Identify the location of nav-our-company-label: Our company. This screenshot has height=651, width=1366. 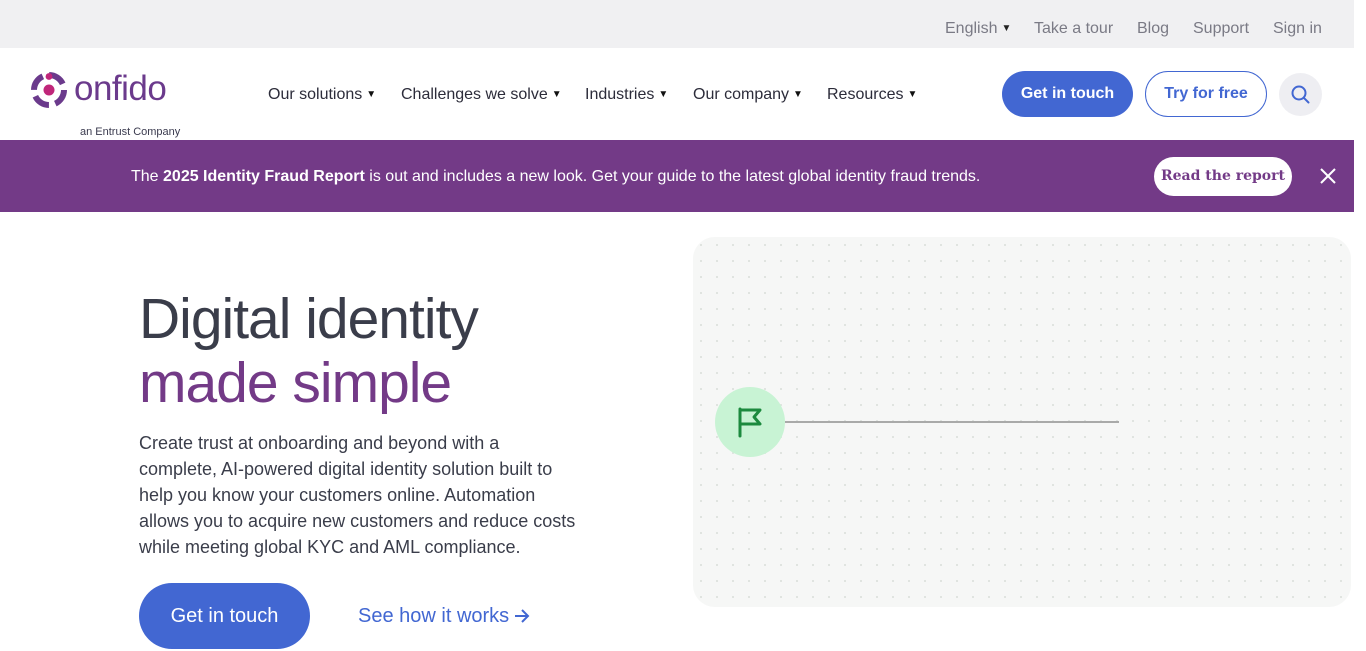
(741, 94).